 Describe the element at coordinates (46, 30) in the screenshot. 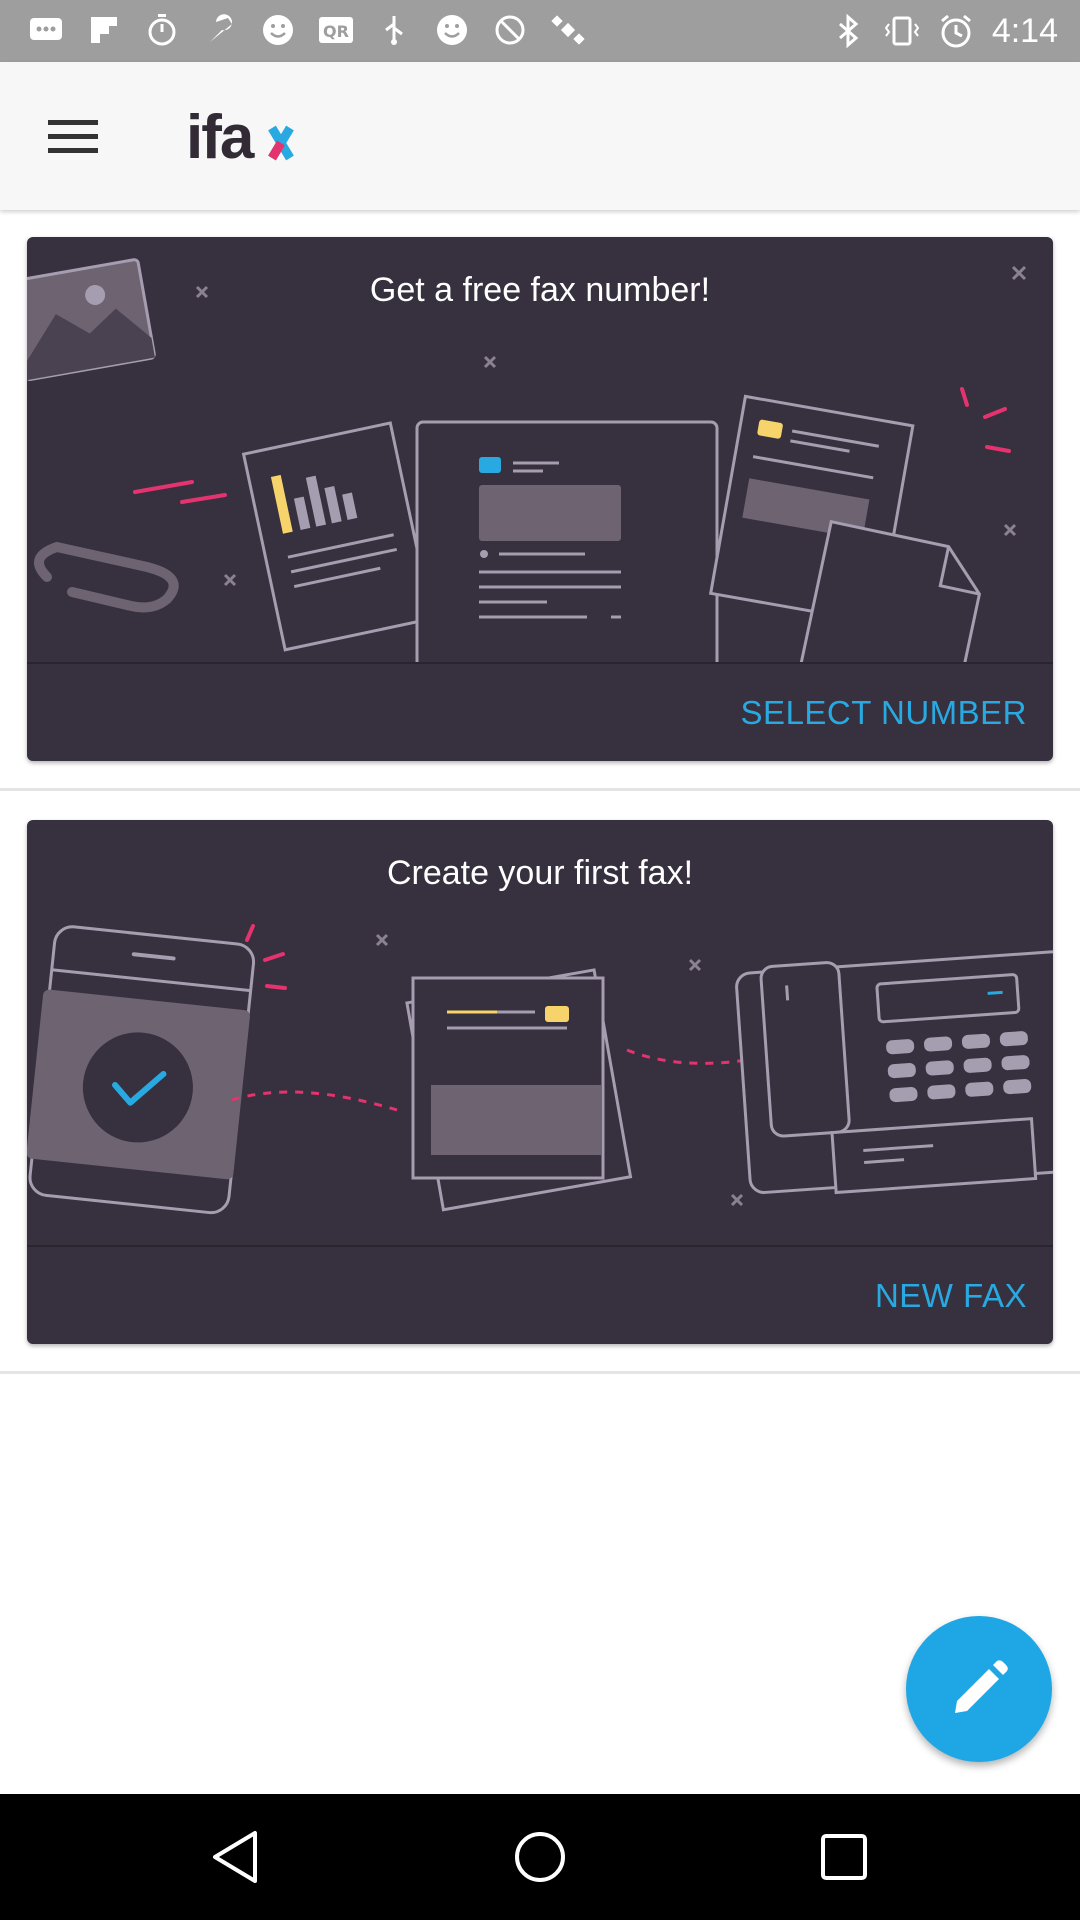

I see `messages-icon` at that location.